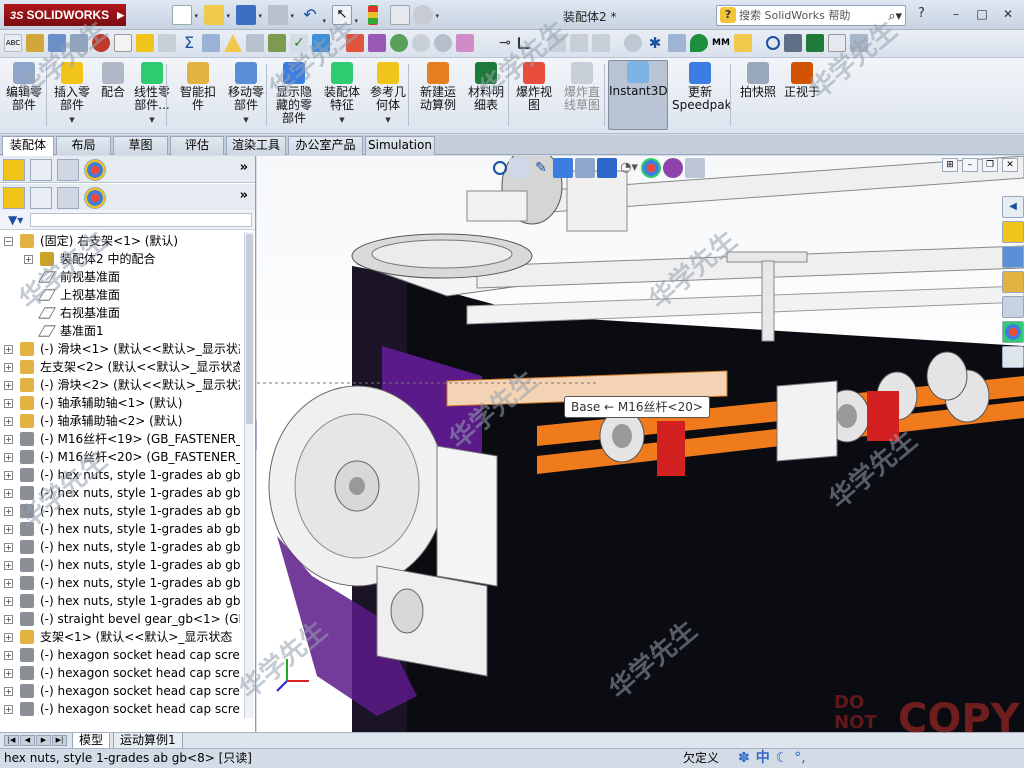 This screenshot has width=1024, height=768. I want to click on tree-item: + (-) 轴承辅助轴<2> (默认), so click(120, 421).